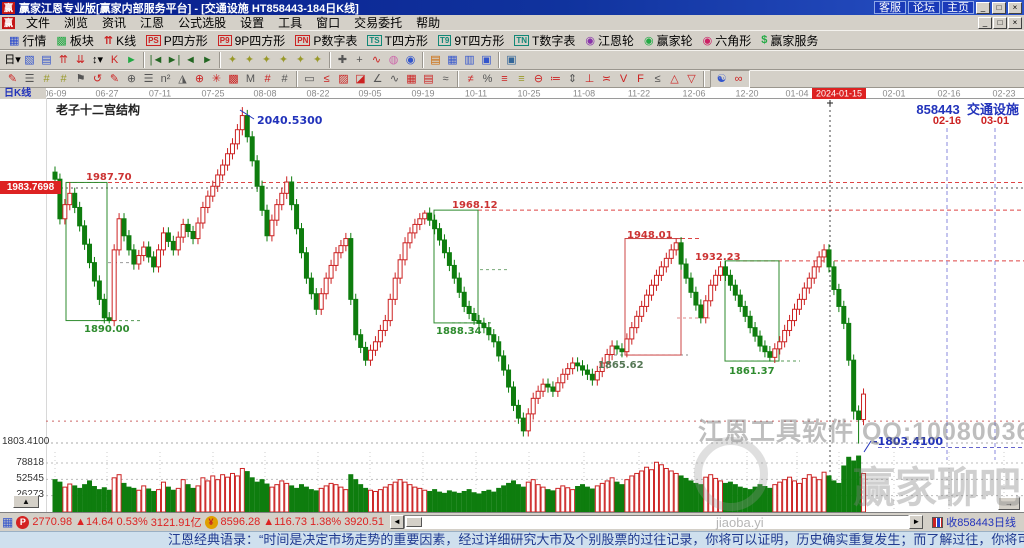  I want to click on triangle-tool-icon: ◮, so click(182, 79).